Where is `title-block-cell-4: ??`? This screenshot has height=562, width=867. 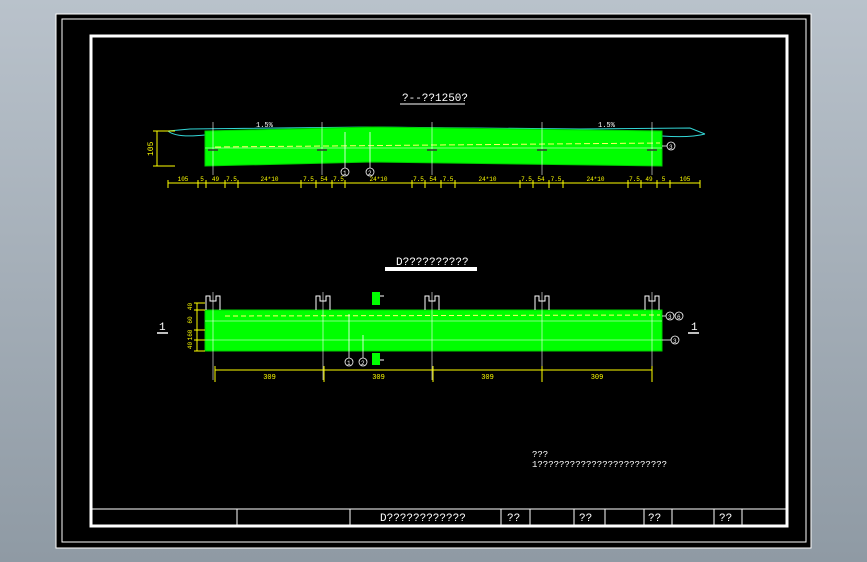 title-block-cell-4: ?? is located at coordinates (725, 519).